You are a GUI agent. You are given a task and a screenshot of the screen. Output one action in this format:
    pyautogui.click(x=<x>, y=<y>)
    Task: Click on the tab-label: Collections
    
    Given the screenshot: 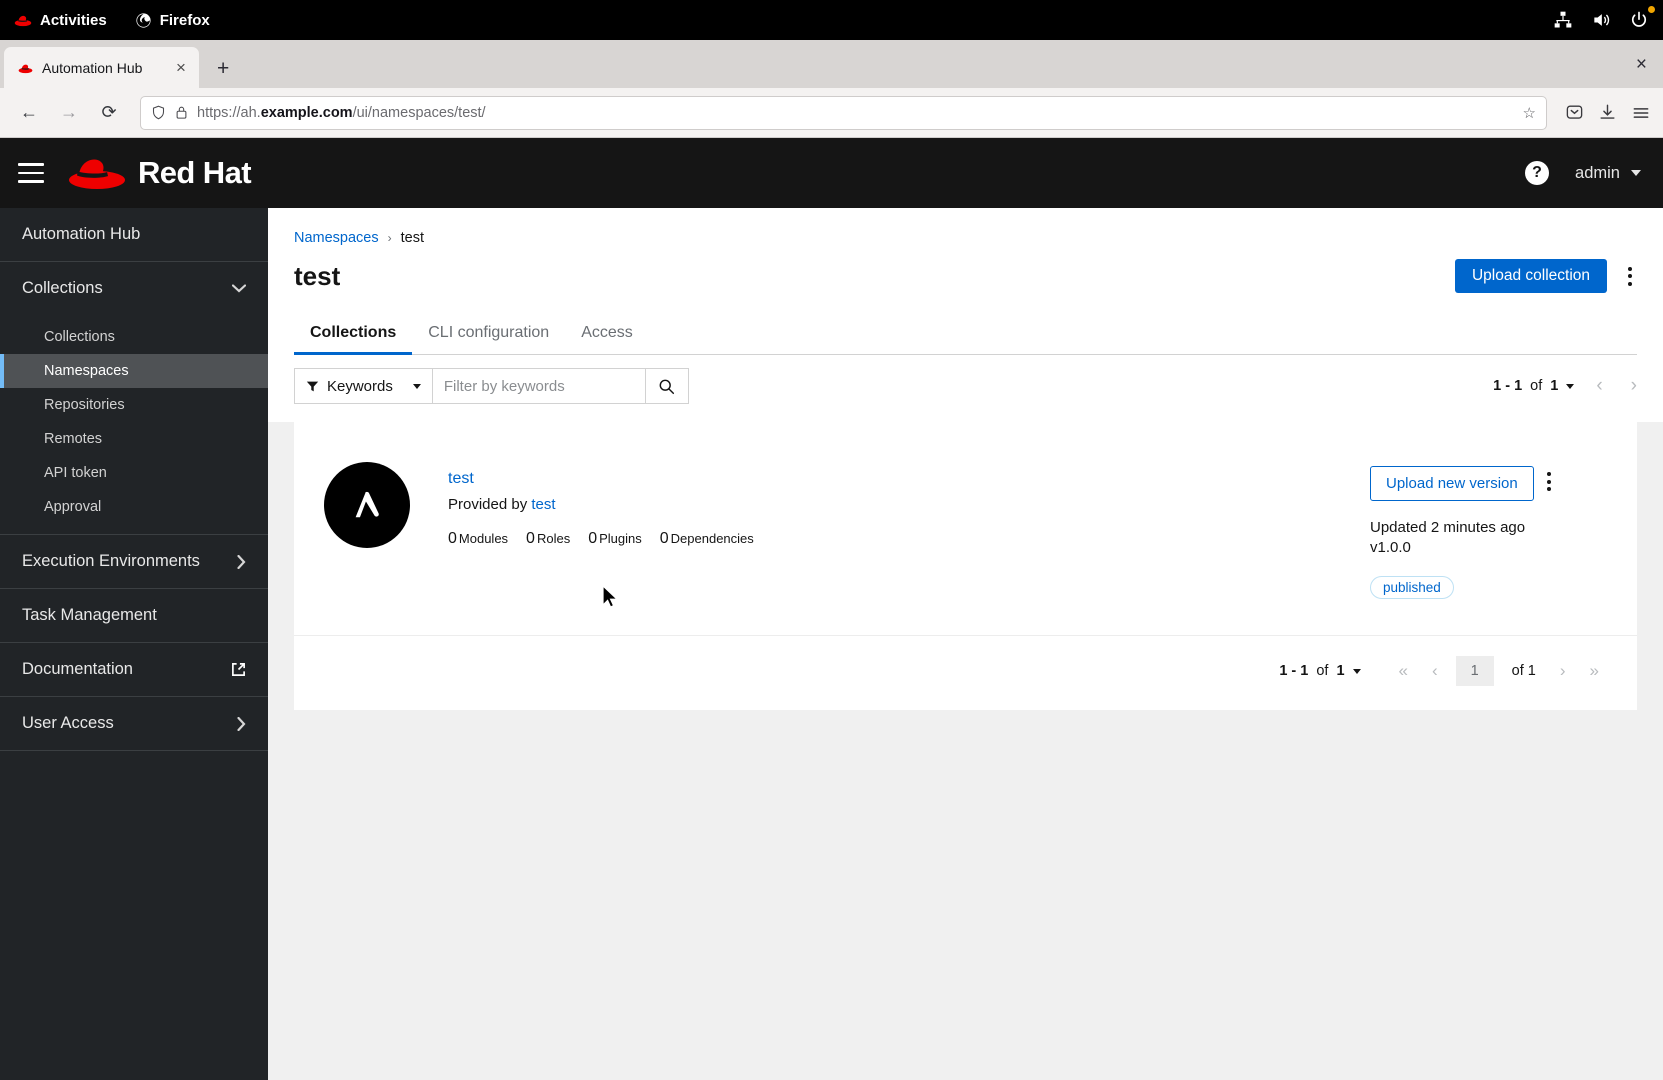 What is the action you would take?
    pyautogui.click(x=353, y=332)
    